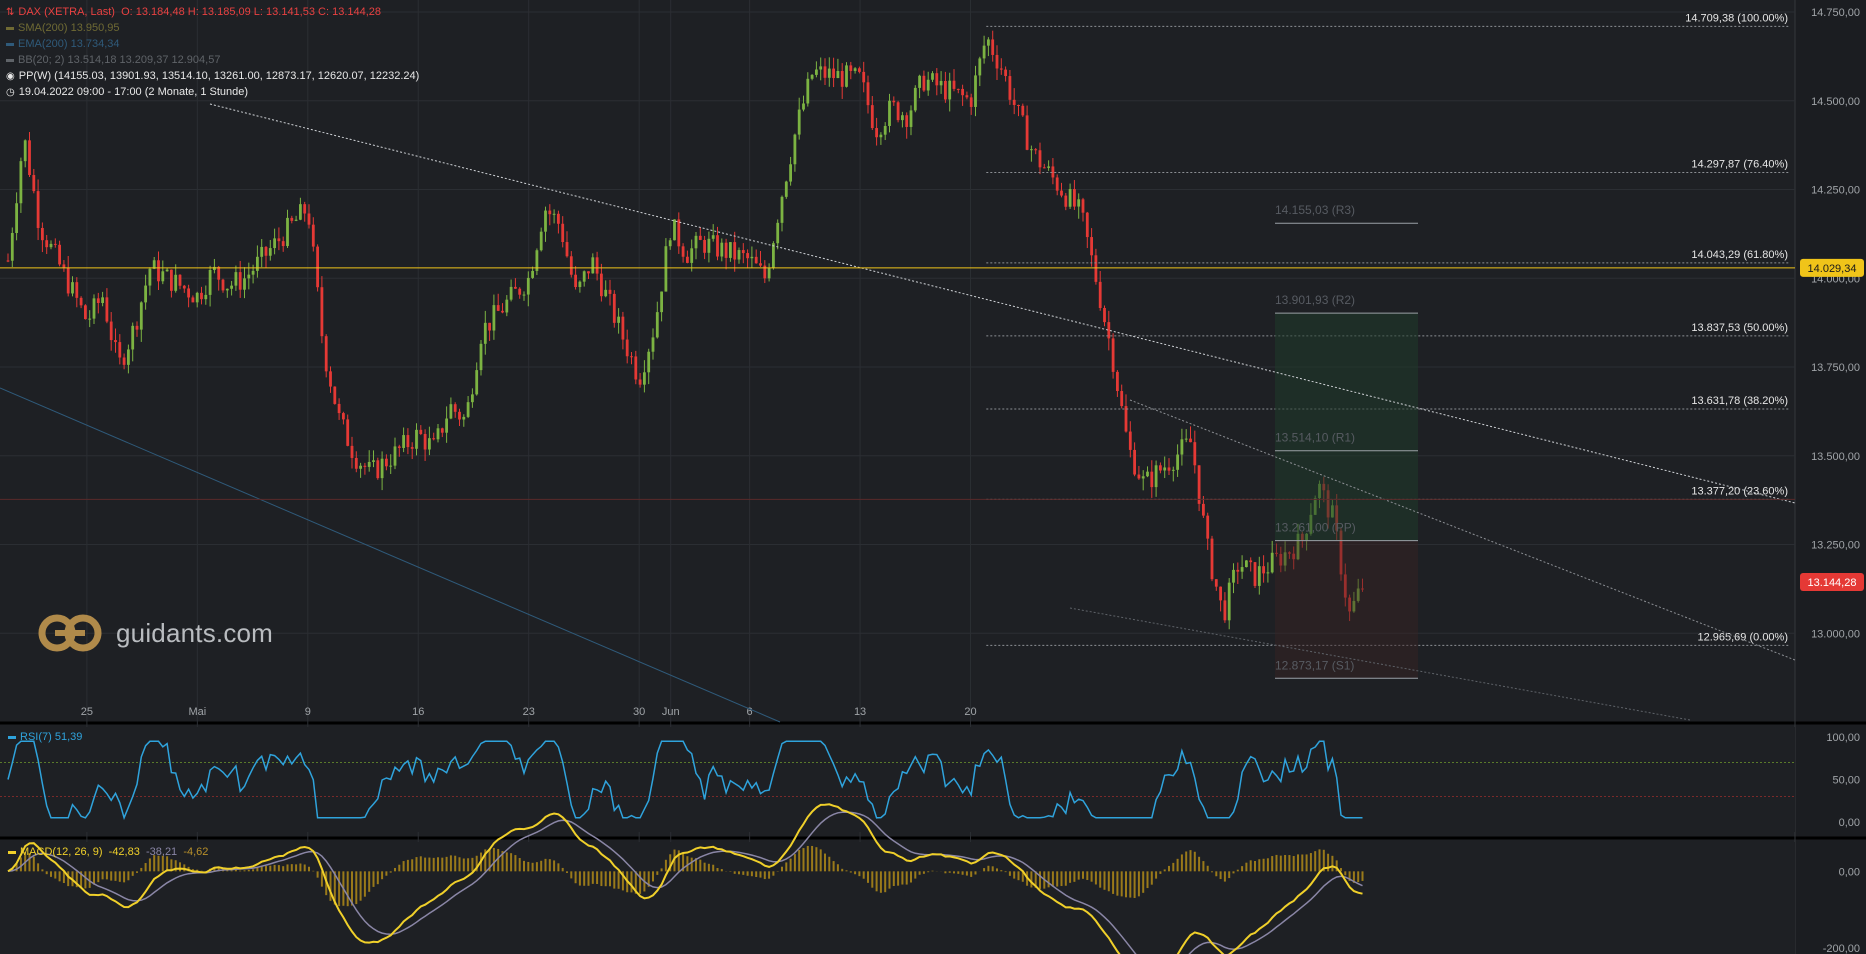 This screenshot has width=1866, height=954. Describe the element at coordinates (63, 28) in the screenshot. I see `sma-legend: SMA(200) 13.950,95` at that location.